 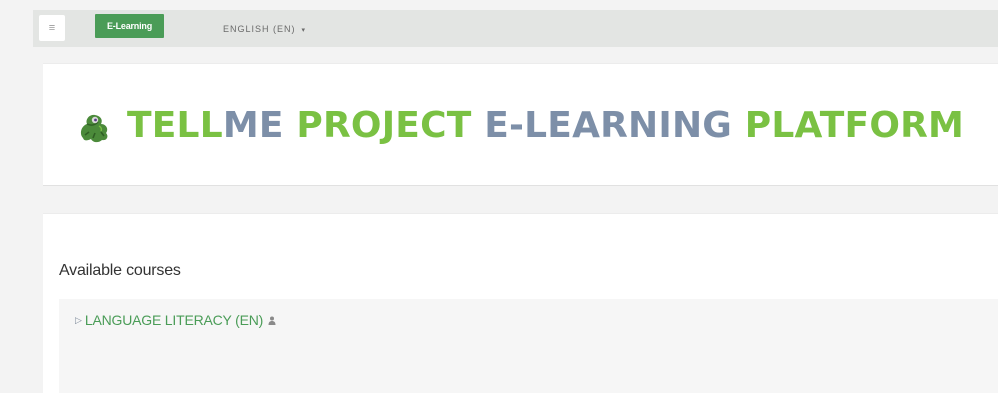 What do you see at coordinates (515, 28) in the screenshot?
I see `top-navbar: ≡ E-Learning ENGLISH (EN) ▾` at bounding box center [515, 28].